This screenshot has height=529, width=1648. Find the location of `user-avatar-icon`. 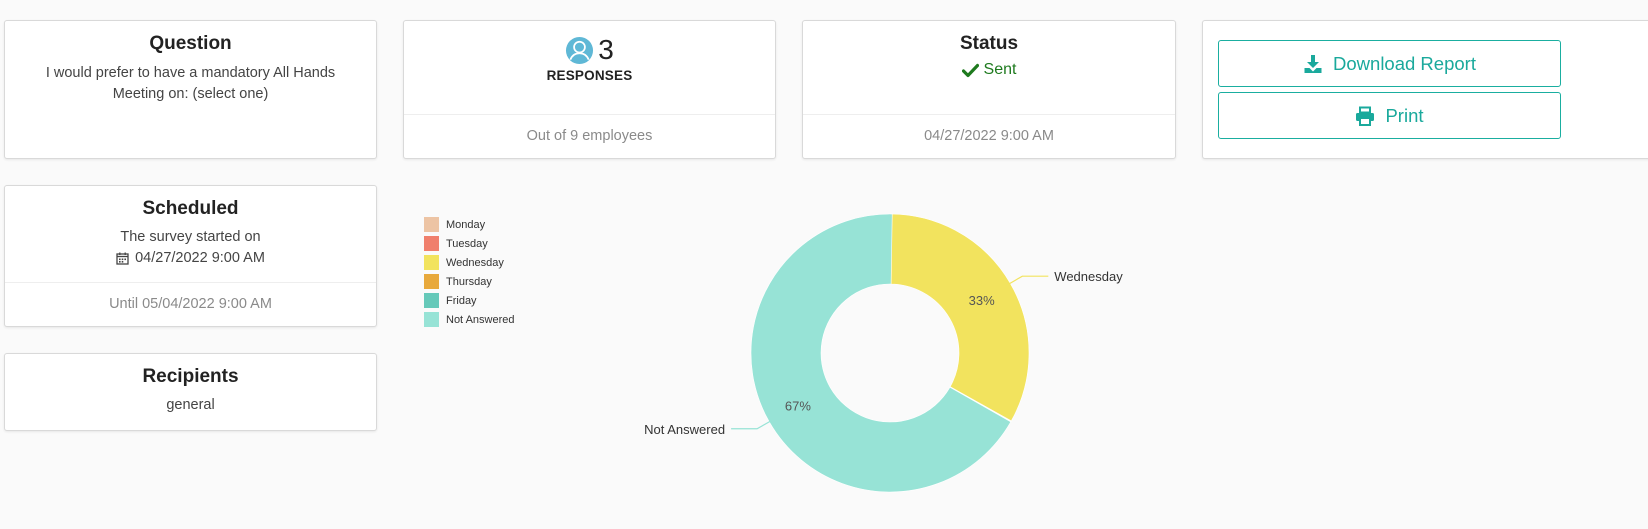

user-avatar-icon is located at coordinates (580, 50).